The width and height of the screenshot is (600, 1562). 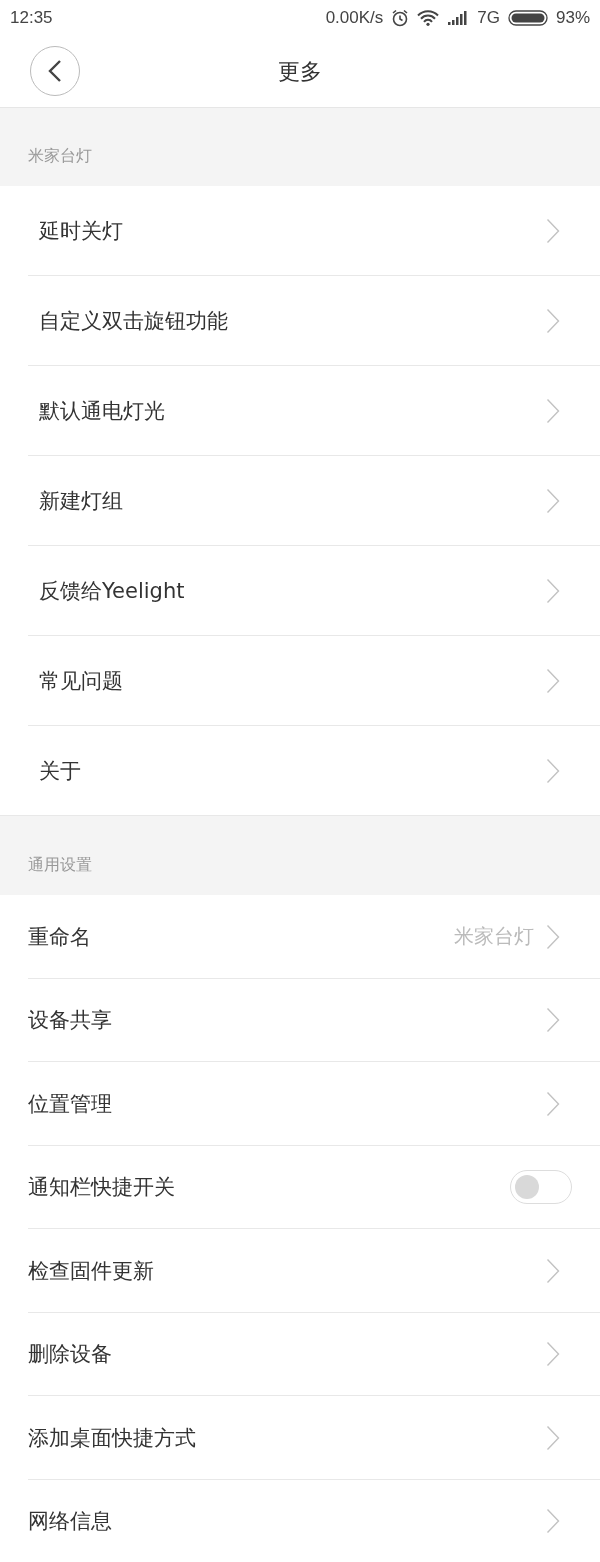 I want to click on row-label: 位置管理, so click(x=70, y=1104).